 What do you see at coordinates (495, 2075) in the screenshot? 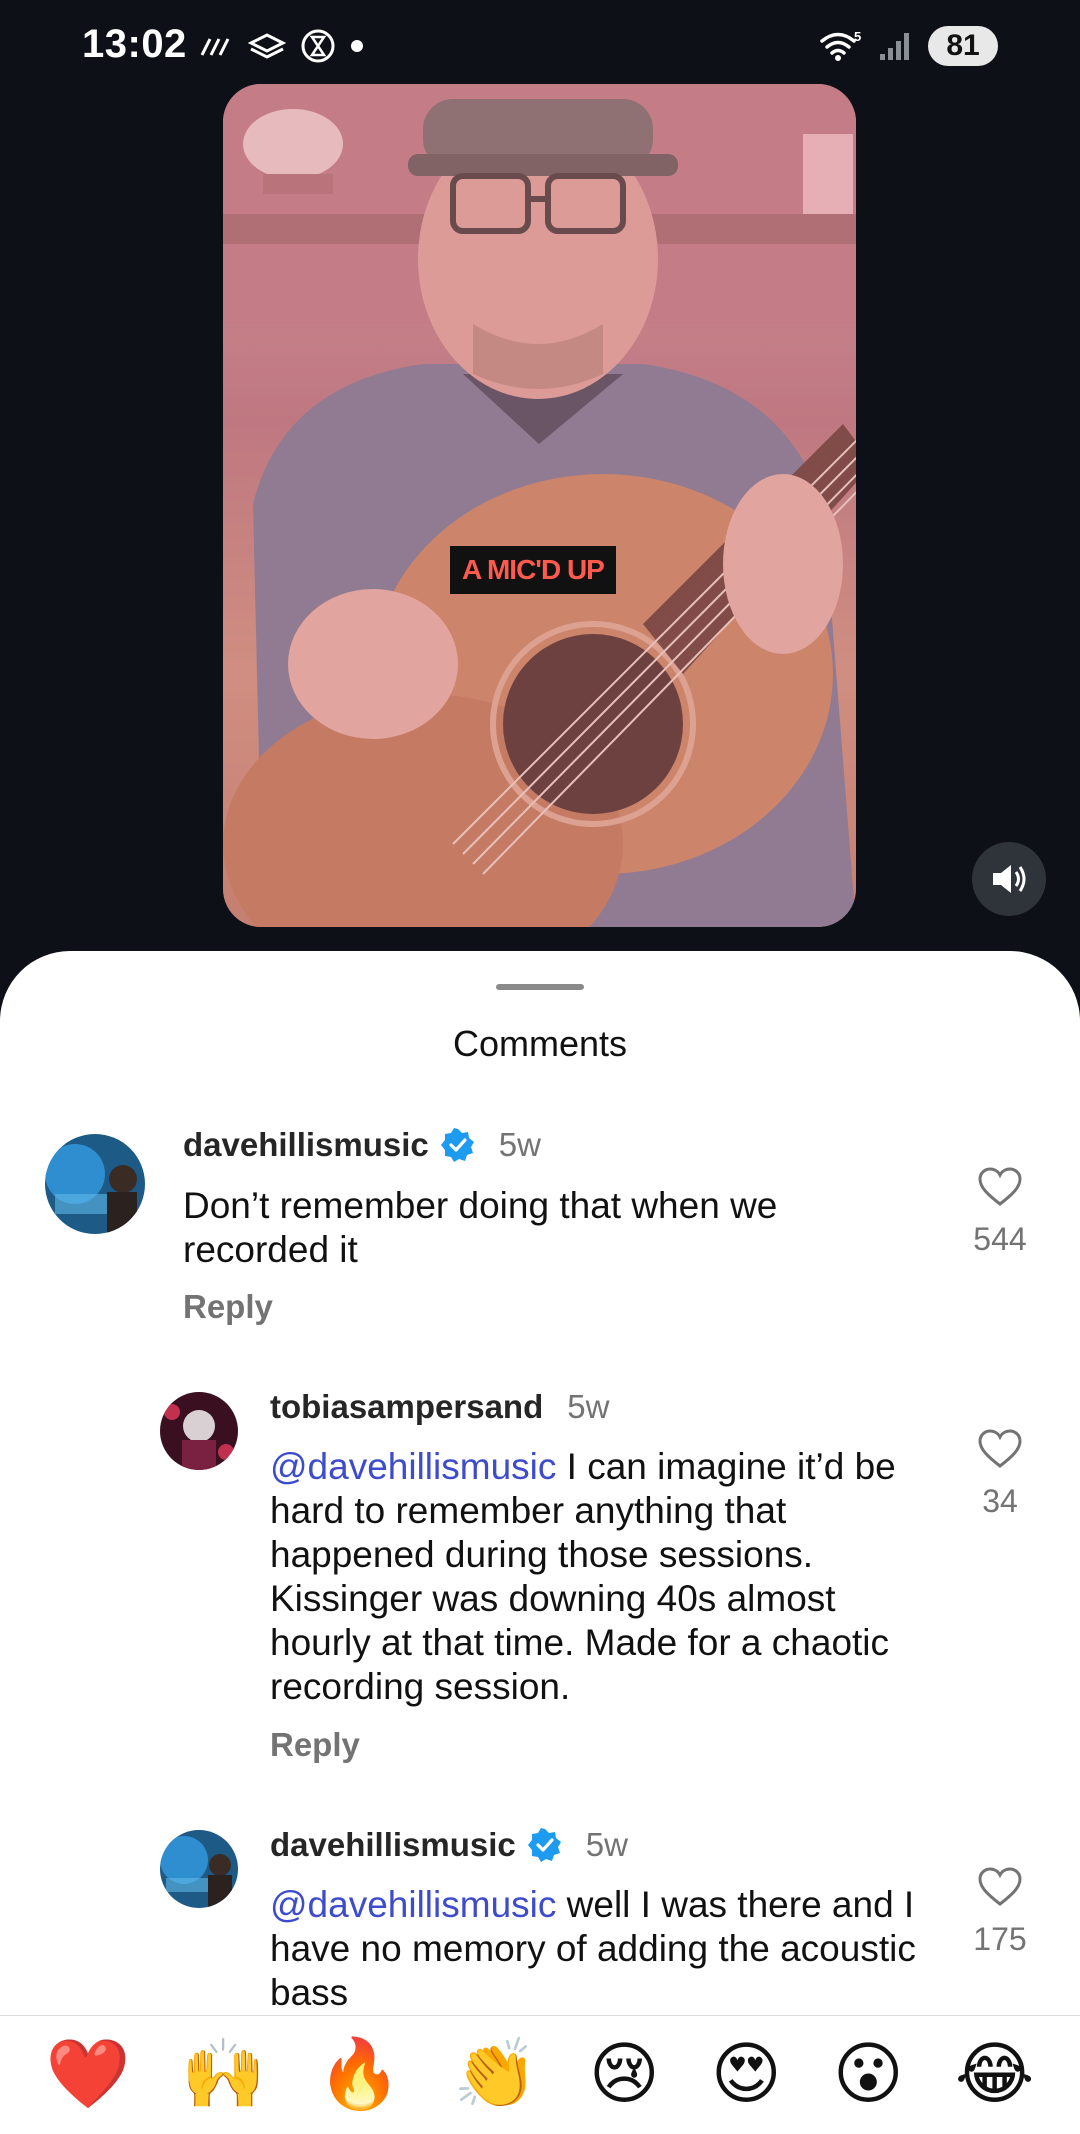
I see `emoji-clap-button: 👏` at bounding box center [495, 2075].